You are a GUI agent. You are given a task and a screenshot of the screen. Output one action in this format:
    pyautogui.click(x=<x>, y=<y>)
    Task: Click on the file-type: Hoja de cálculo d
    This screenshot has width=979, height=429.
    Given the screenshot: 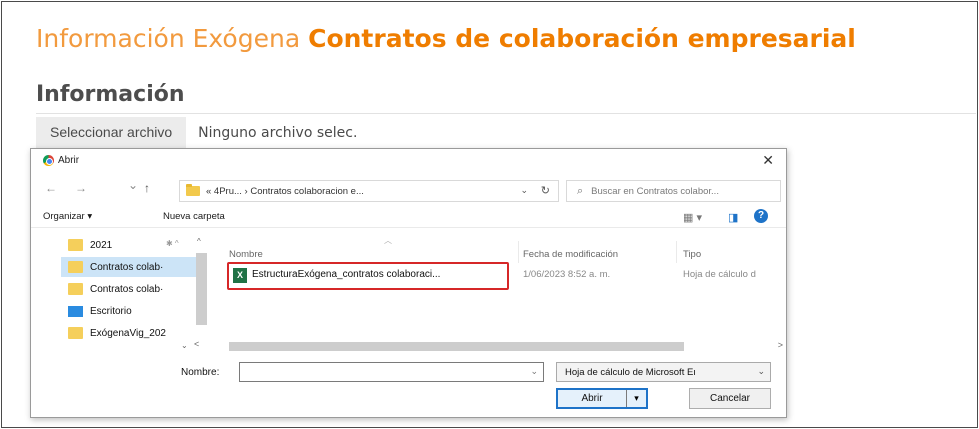 What is the action you would take?
    pyautogui.click(x=719, y=274)
    